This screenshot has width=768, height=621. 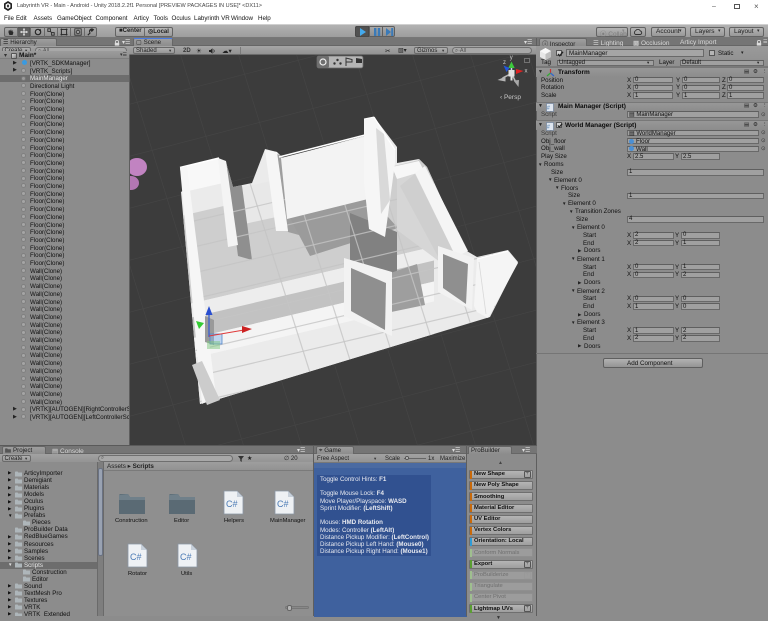 I want to click on svg-text: ‹ Persp, so click(x=510, y=97).